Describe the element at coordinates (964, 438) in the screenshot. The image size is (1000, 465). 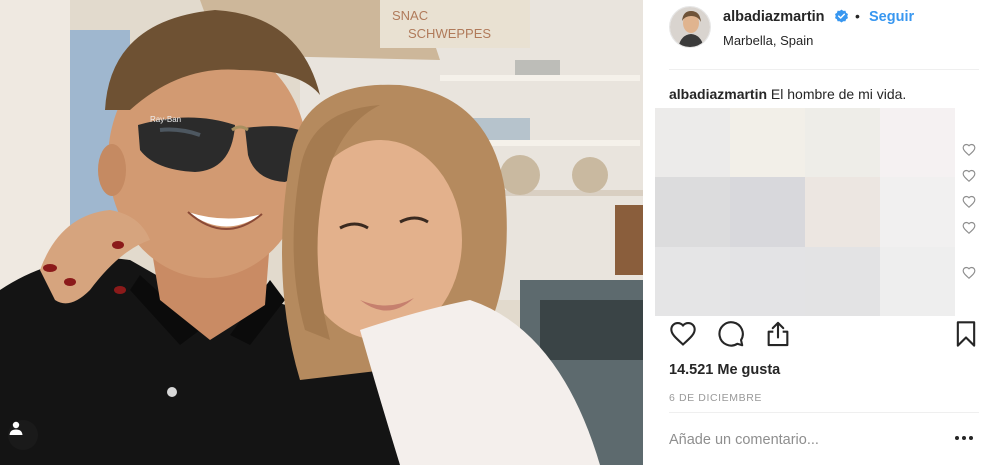
I see `more-dots-icon` at that location.